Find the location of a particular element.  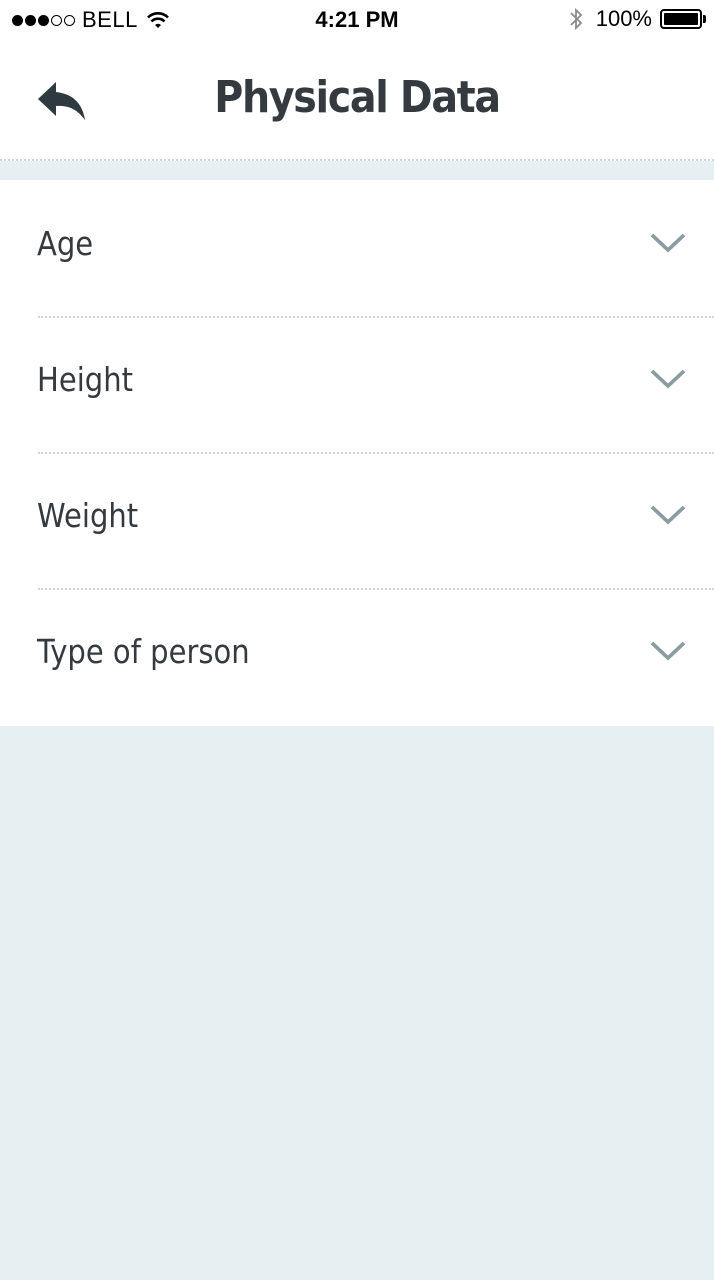

list-item-age: Age is located at coordinates (357, 248).